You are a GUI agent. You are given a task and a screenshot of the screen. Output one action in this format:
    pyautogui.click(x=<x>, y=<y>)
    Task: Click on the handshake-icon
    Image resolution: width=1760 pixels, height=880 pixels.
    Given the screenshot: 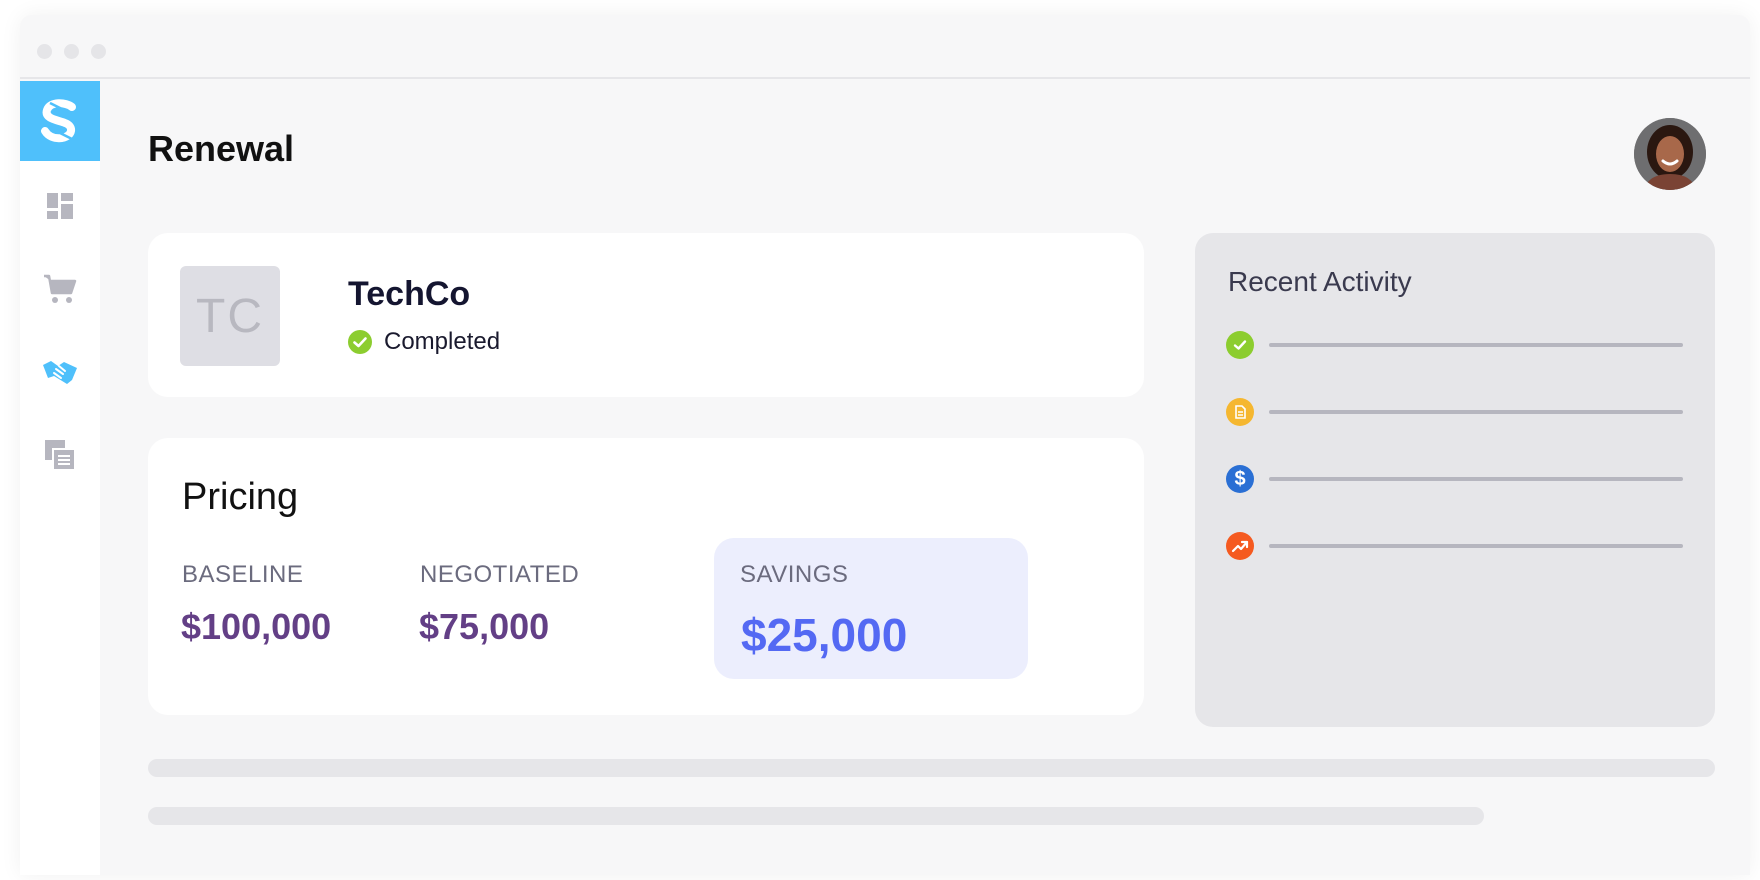 What is the action you would take?
    pyautogui.click(x=60, y=372)
    